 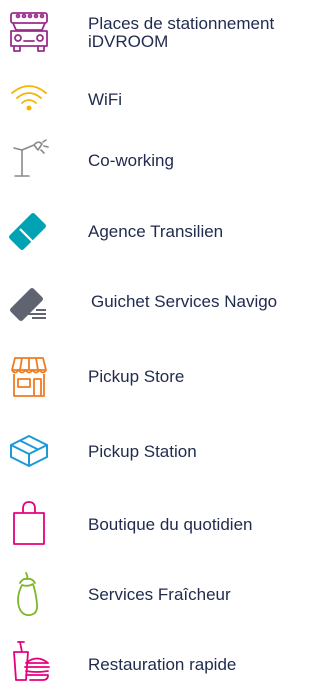 I want to click on fast-food-icon, so click(x=29, y=663).